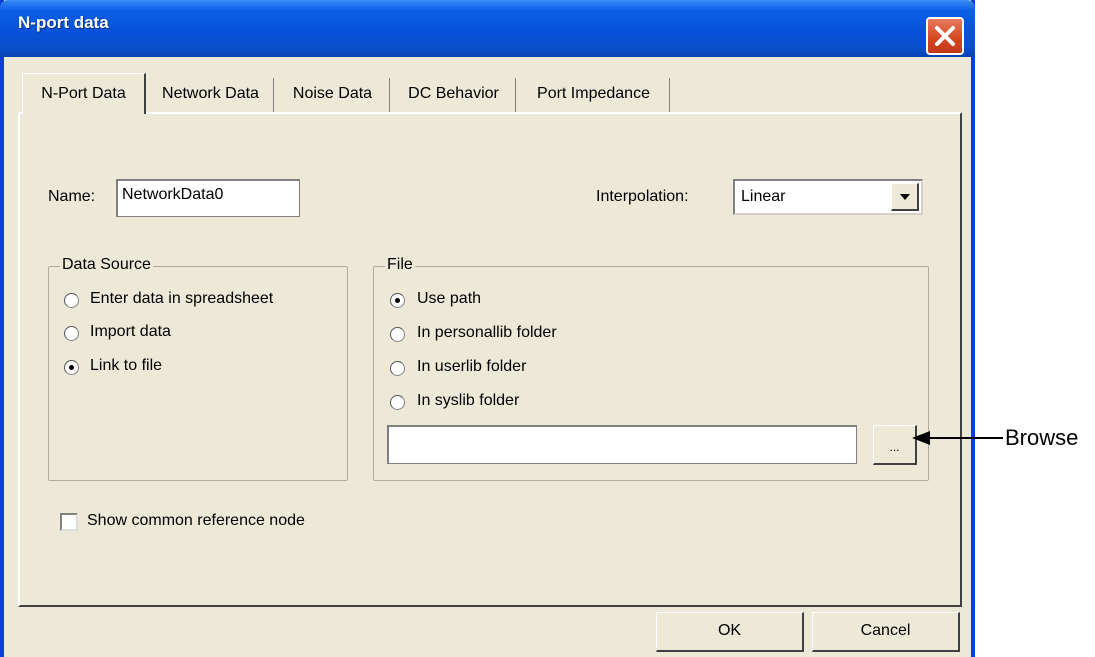 The height and width of the screenshot is (657, 1095). What do you see at coordinates (472, 366) in the screenshot?
I see `radio-label: In userlib folder` at bounding box center [472, 366].